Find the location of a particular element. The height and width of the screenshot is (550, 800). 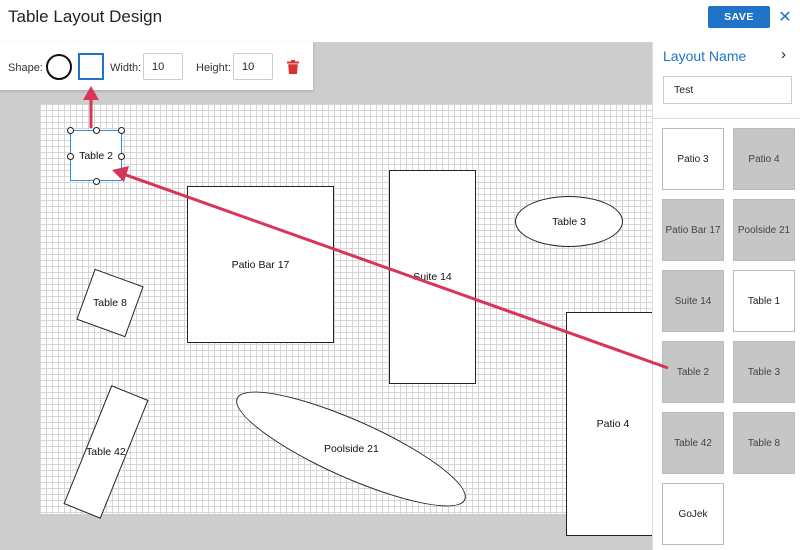

table-shape-table-3: Table 3 is located at coordinates (569, 221).